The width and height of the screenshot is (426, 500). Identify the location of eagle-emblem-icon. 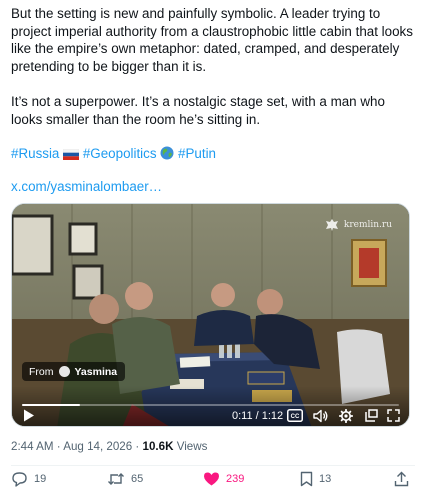
(331, 225).